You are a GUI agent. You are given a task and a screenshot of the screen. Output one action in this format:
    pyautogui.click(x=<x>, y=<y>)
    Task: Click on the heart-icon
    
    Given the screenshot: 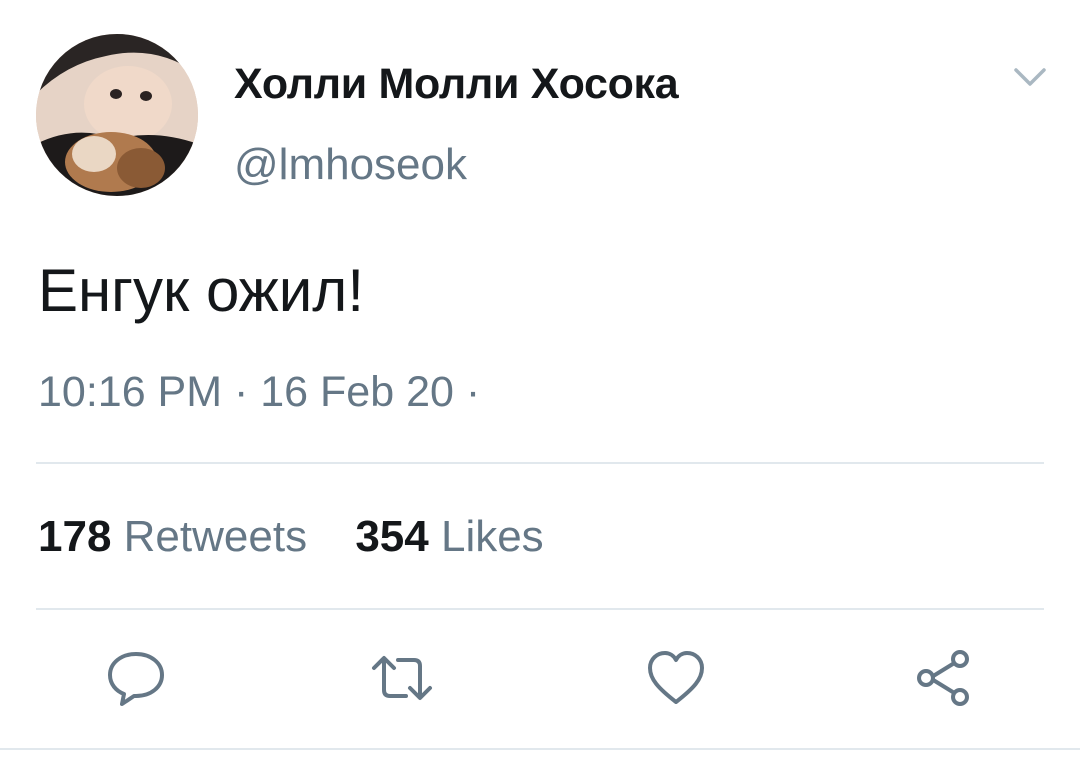 What is the action you would take?
    pyautogui.click(x=676, y=678)
    